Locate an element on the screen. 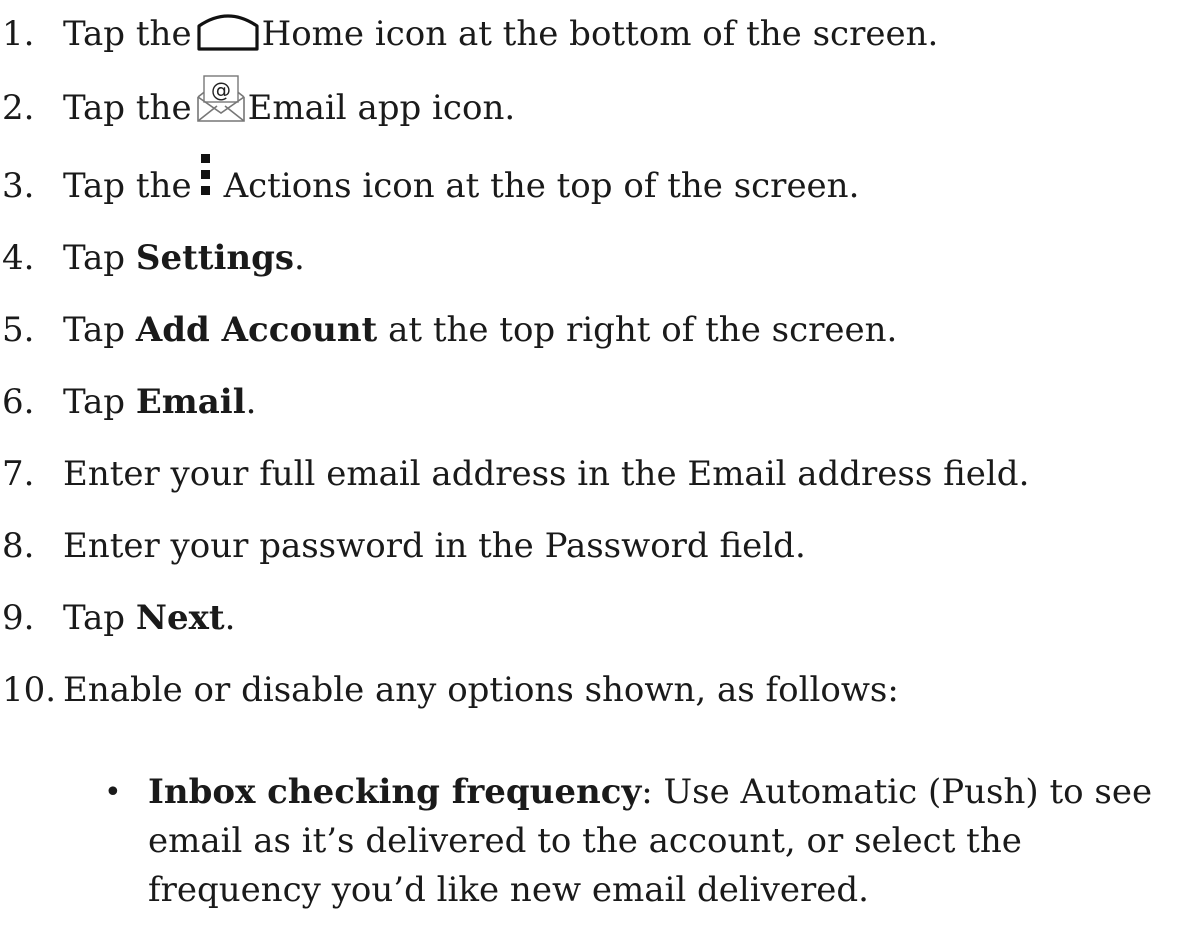  email-app-icon: @ is located at coordinates (221, 98).